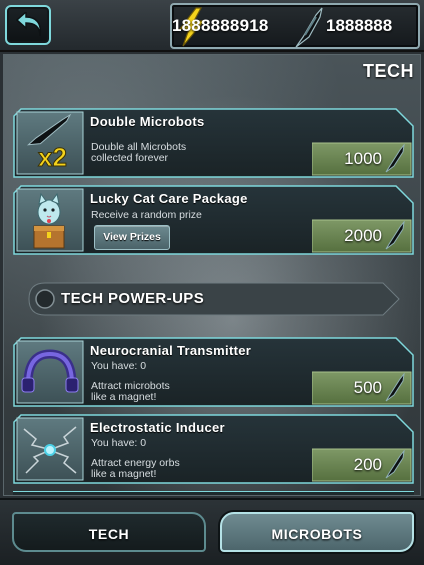 The height and width of the screenshot is (565, 424). I want to click on section-header-label: TECH POWER-UPS, so click(133, 298).